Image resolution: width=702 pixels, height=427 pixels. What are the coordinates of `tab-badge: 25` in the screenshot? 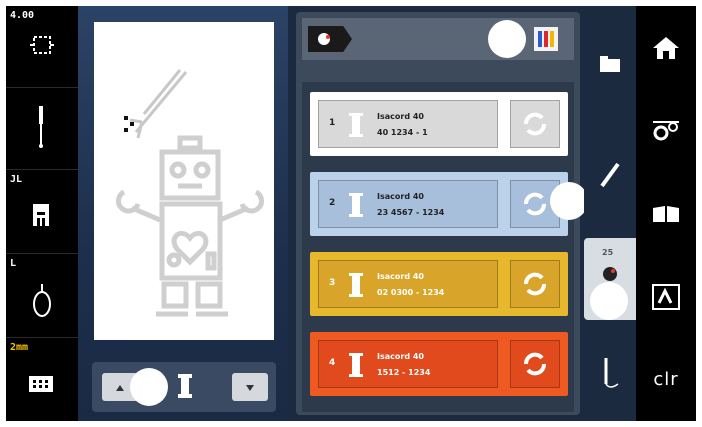 It's located at (608, 252).